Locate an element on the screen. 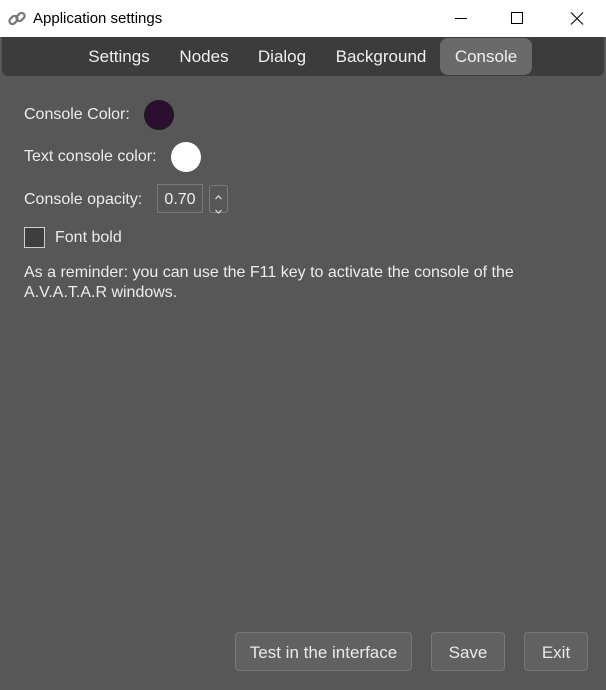 Image resolution: width=606 pixels, height=690 pixels. tab-dialog: Dialog is located at coordinates (282, 56).